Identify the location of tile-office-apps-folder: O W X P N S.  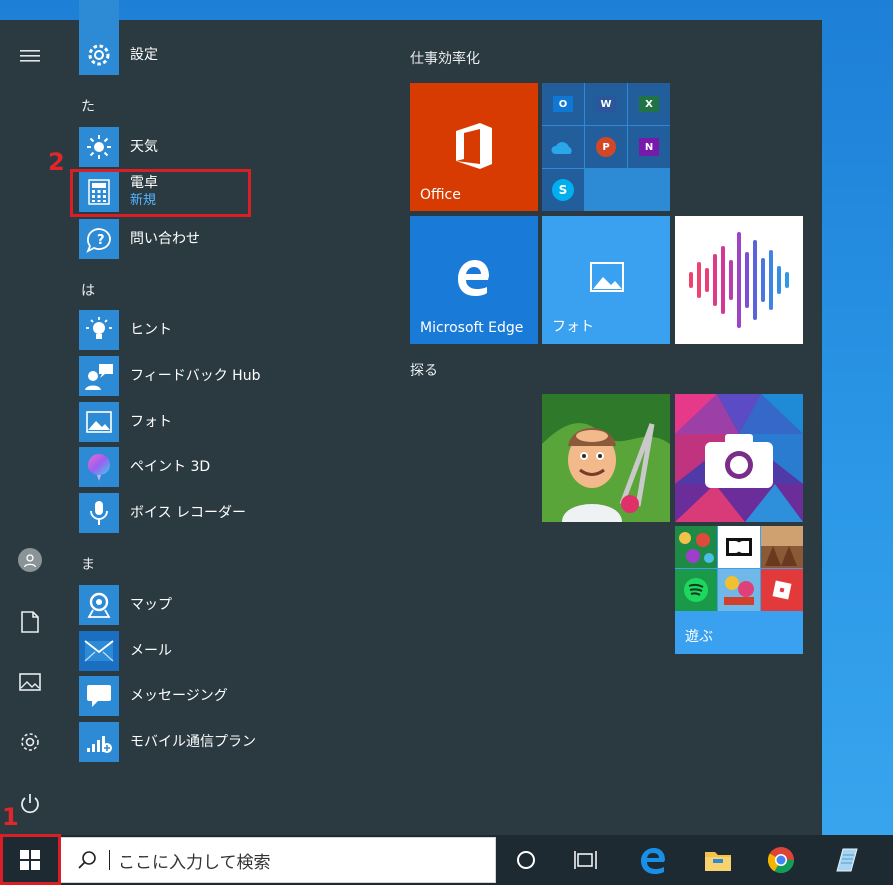
(606, 147).